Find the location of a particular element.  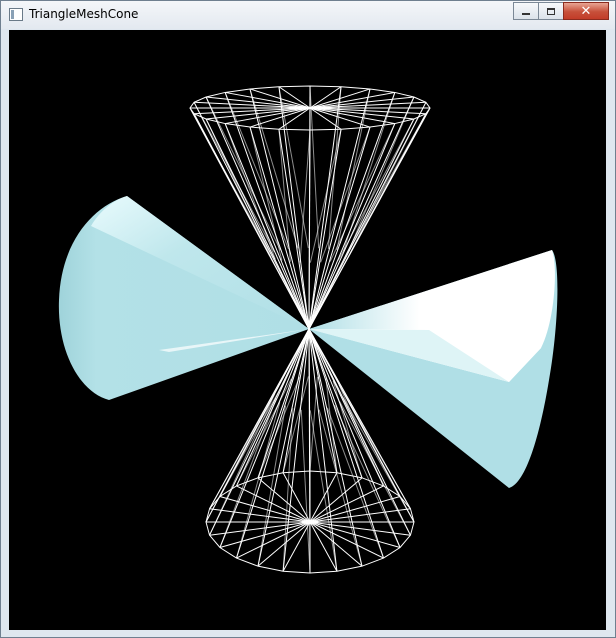

maximize-icon is located at coordinates (551, 11).